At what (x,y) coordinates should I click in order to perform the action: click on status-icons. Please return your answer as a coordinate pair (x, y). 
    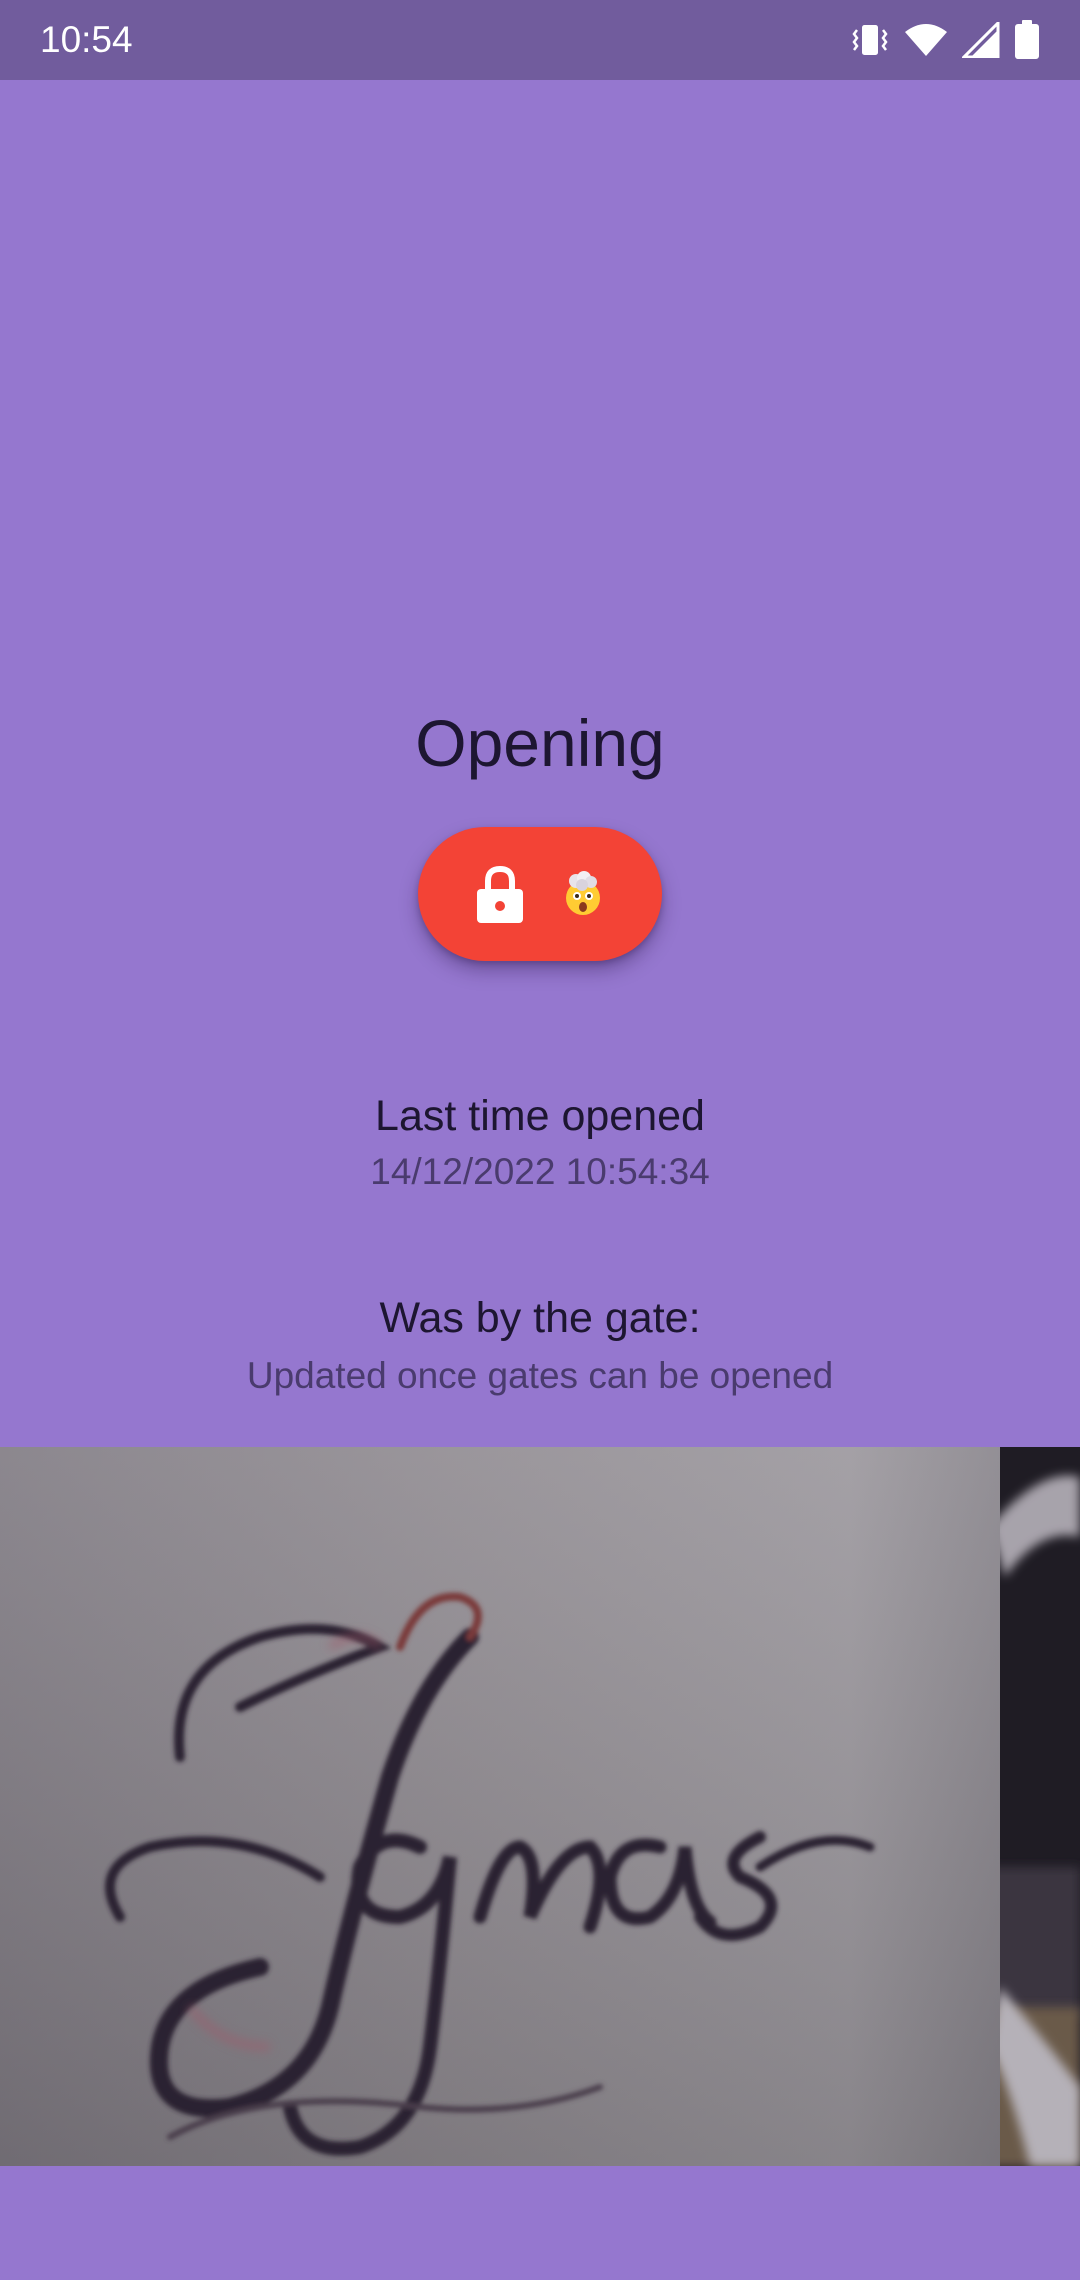
    Looking at the image, I should click on (945, 40).